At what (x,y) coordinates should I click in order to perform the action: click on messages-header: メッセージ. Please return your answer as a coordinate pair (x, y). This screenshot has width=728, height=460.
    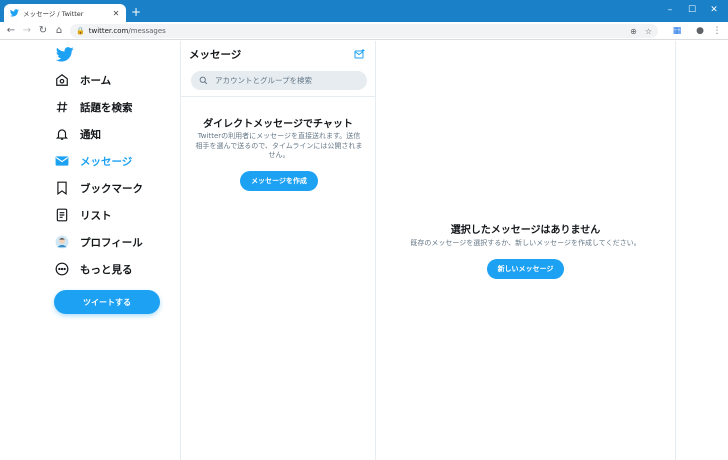
    Looking at the image, I should click on (278, 54).